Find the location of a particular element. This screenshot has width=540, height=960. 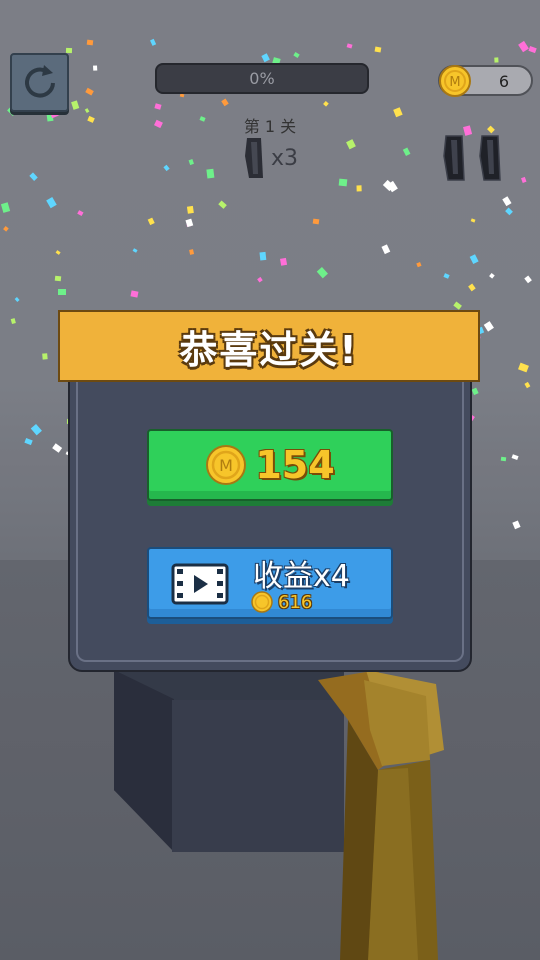

level-progress-bar: 0% is located at coordinates (262, 78).